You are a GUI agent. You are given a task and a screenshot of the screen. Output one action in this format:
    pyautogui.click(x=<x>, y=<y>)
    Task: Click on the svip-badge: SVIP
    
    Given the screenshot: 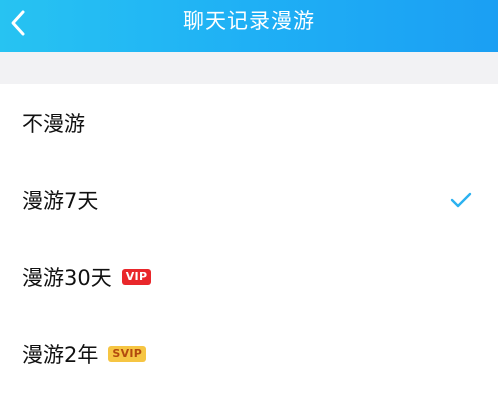 What is the action you would take?
    pyautogui.click(x=127, y=353)
    